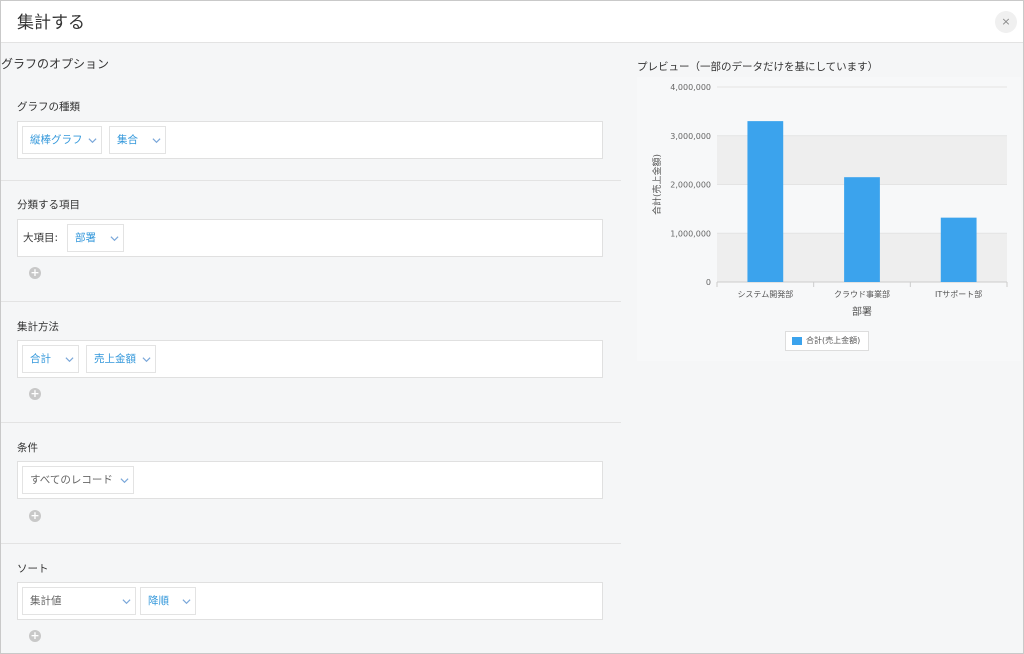  I want to click on condition-box: すべてのレコード, so click(310, 480).